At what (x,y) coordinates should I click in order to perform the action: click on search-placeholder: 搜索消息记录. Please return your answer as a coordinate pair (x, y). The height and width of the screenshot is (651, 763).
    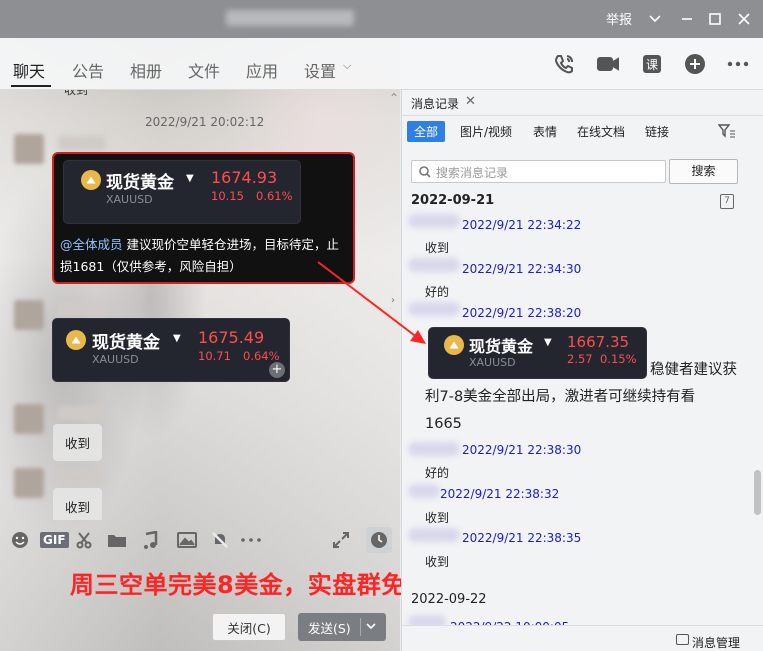
    Looking at the image, I should click on (472, 173).